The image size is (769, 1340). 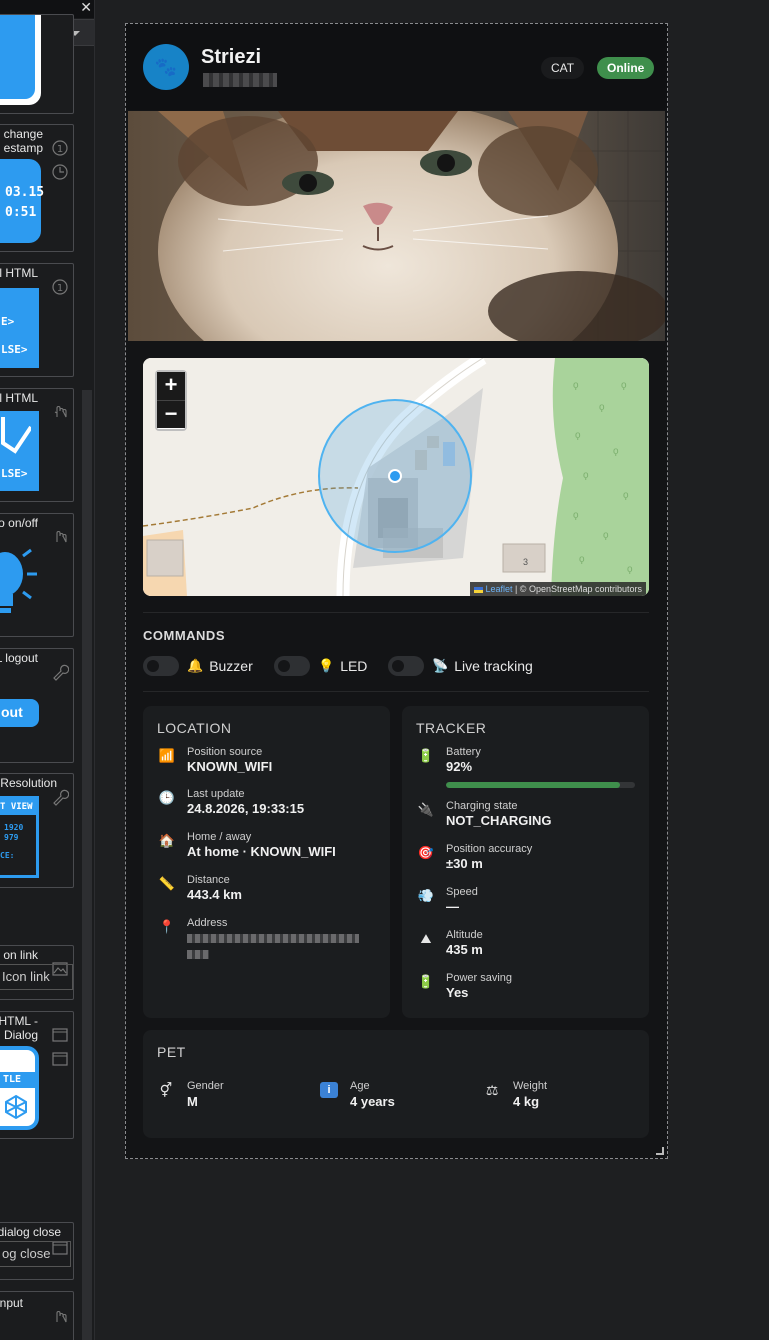 I want to click on field-label: Power saving, so click(x=479, y=978).